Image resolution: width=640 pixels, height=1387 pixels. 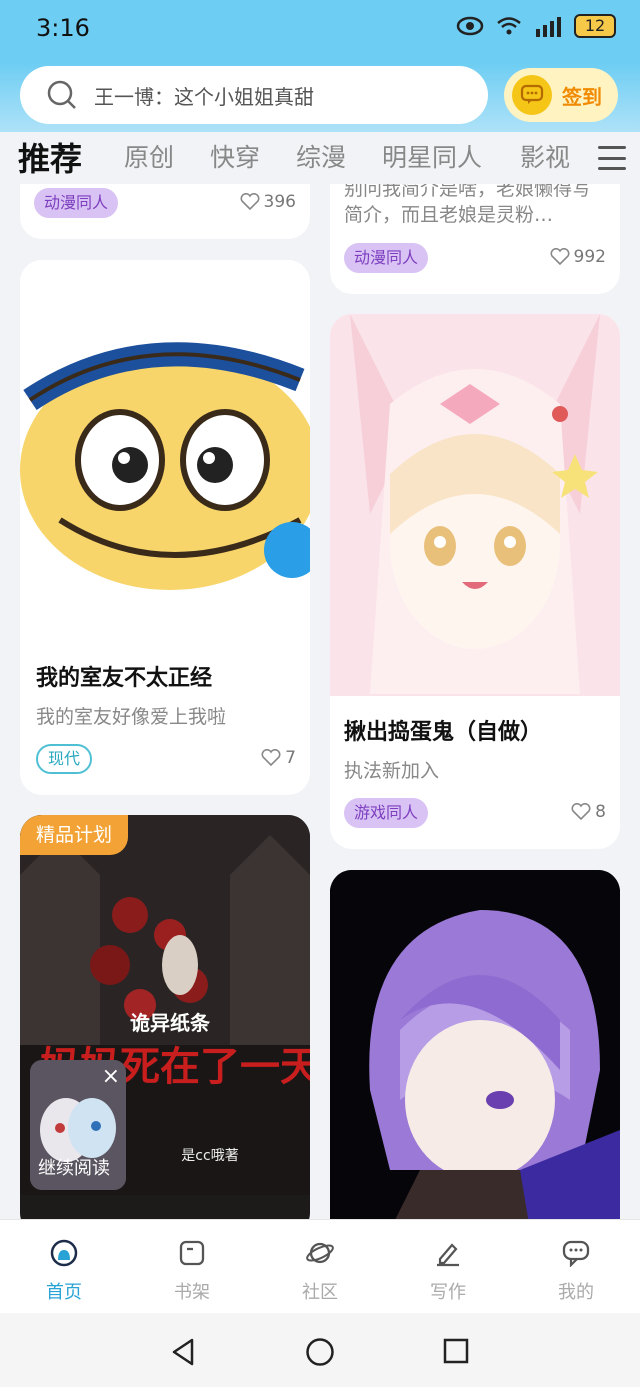 I want to click on cover-subtitle-text: 诡异纸条, so click(x=170, y=1023).